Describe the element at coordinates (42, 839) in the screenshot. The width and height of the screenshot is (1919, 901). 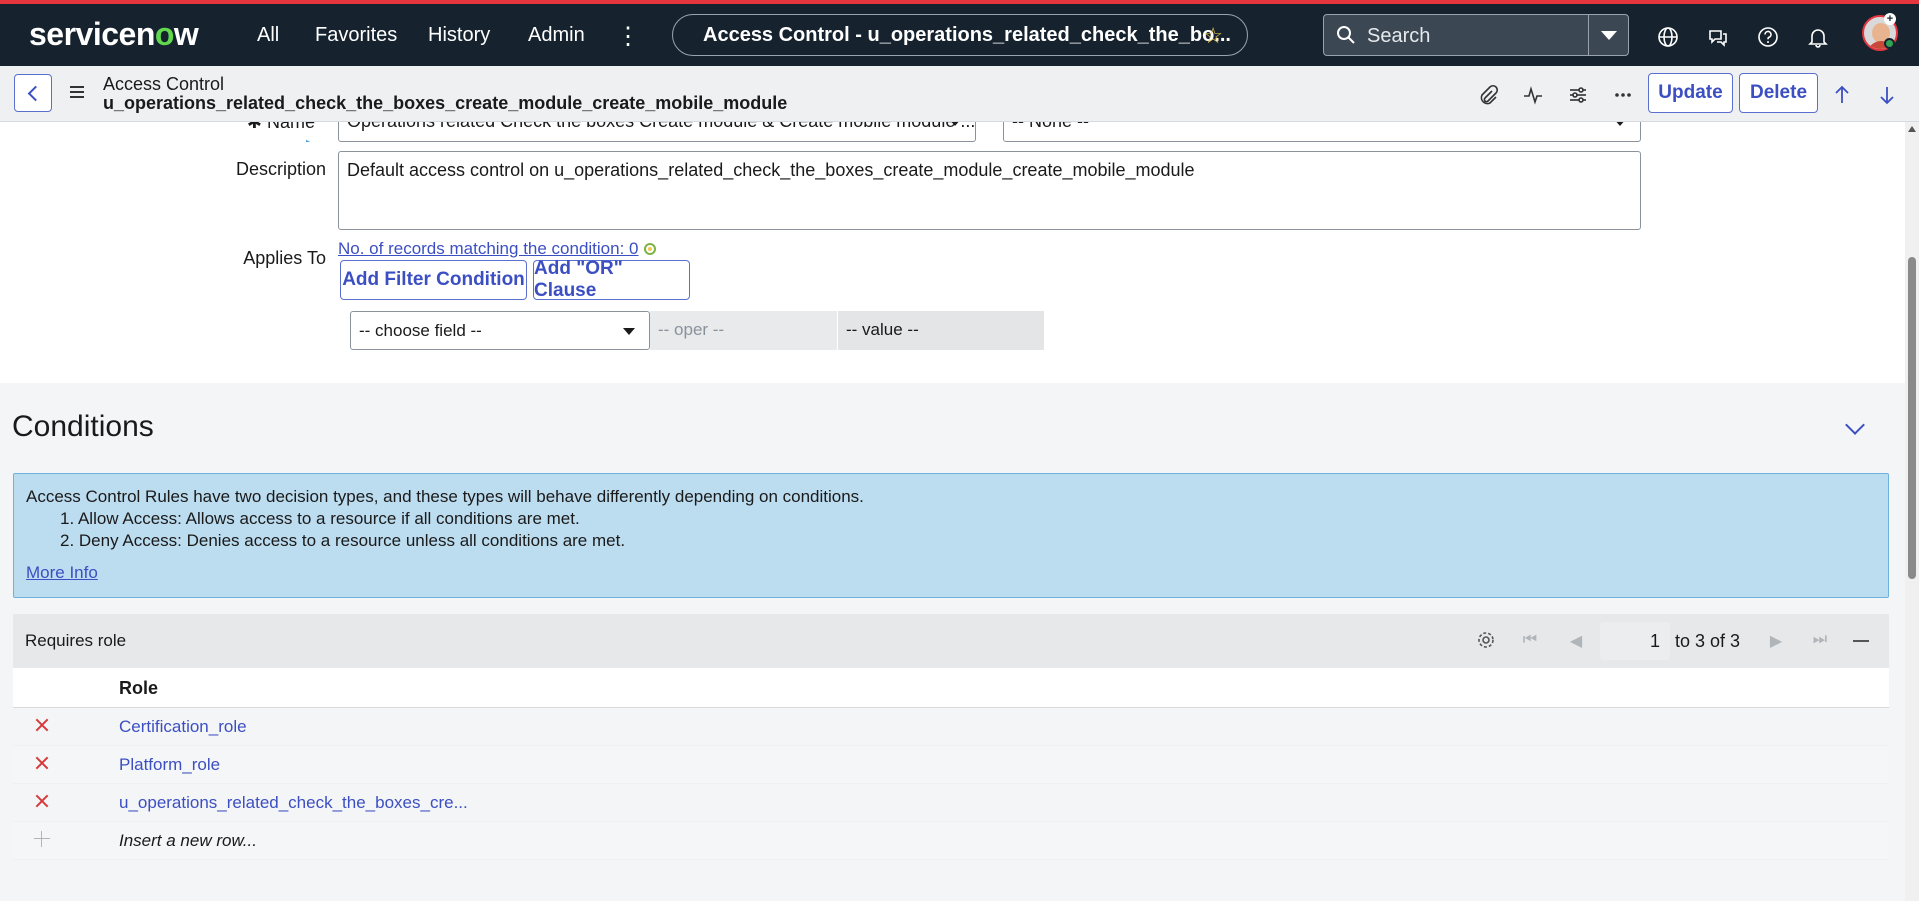
I see `add-row-icon` at that location.